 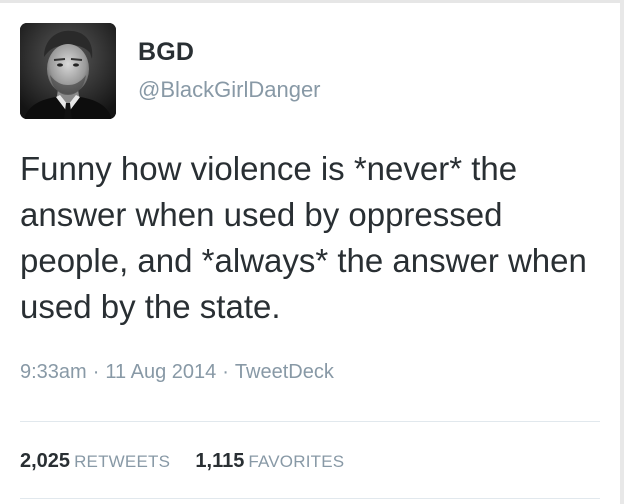 What do you see at coordinates (229, 90) in the screenshot?
I see `author-handle: @BlackGirlDanger` at bounding box center [229, 90].